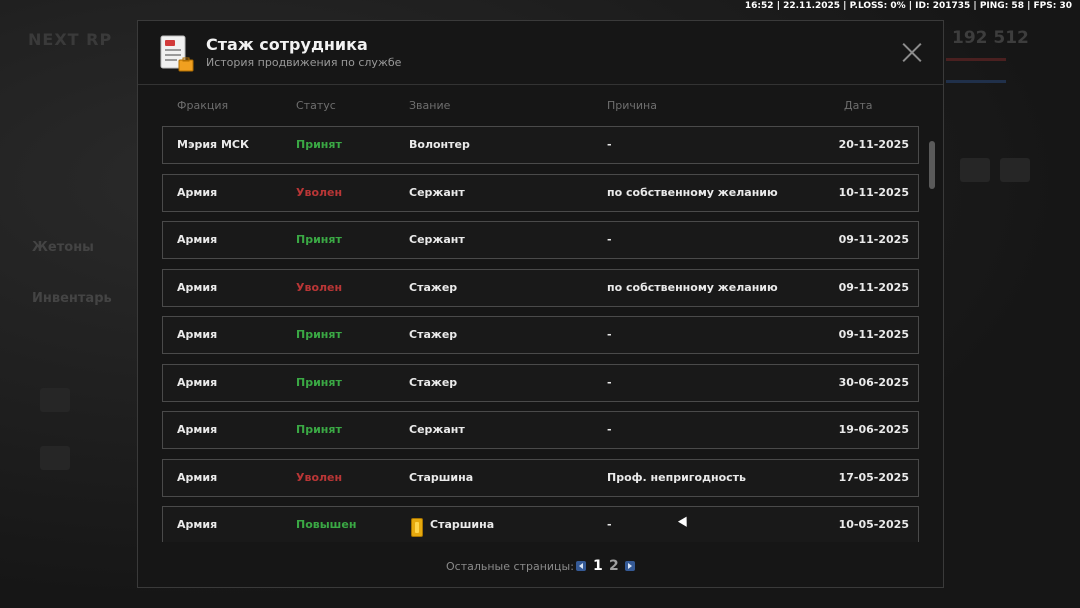 The image size is (1080, 608). Describe the element at coordinates (598, 566) in the screenshot. I see `page-1: 1` at that location.